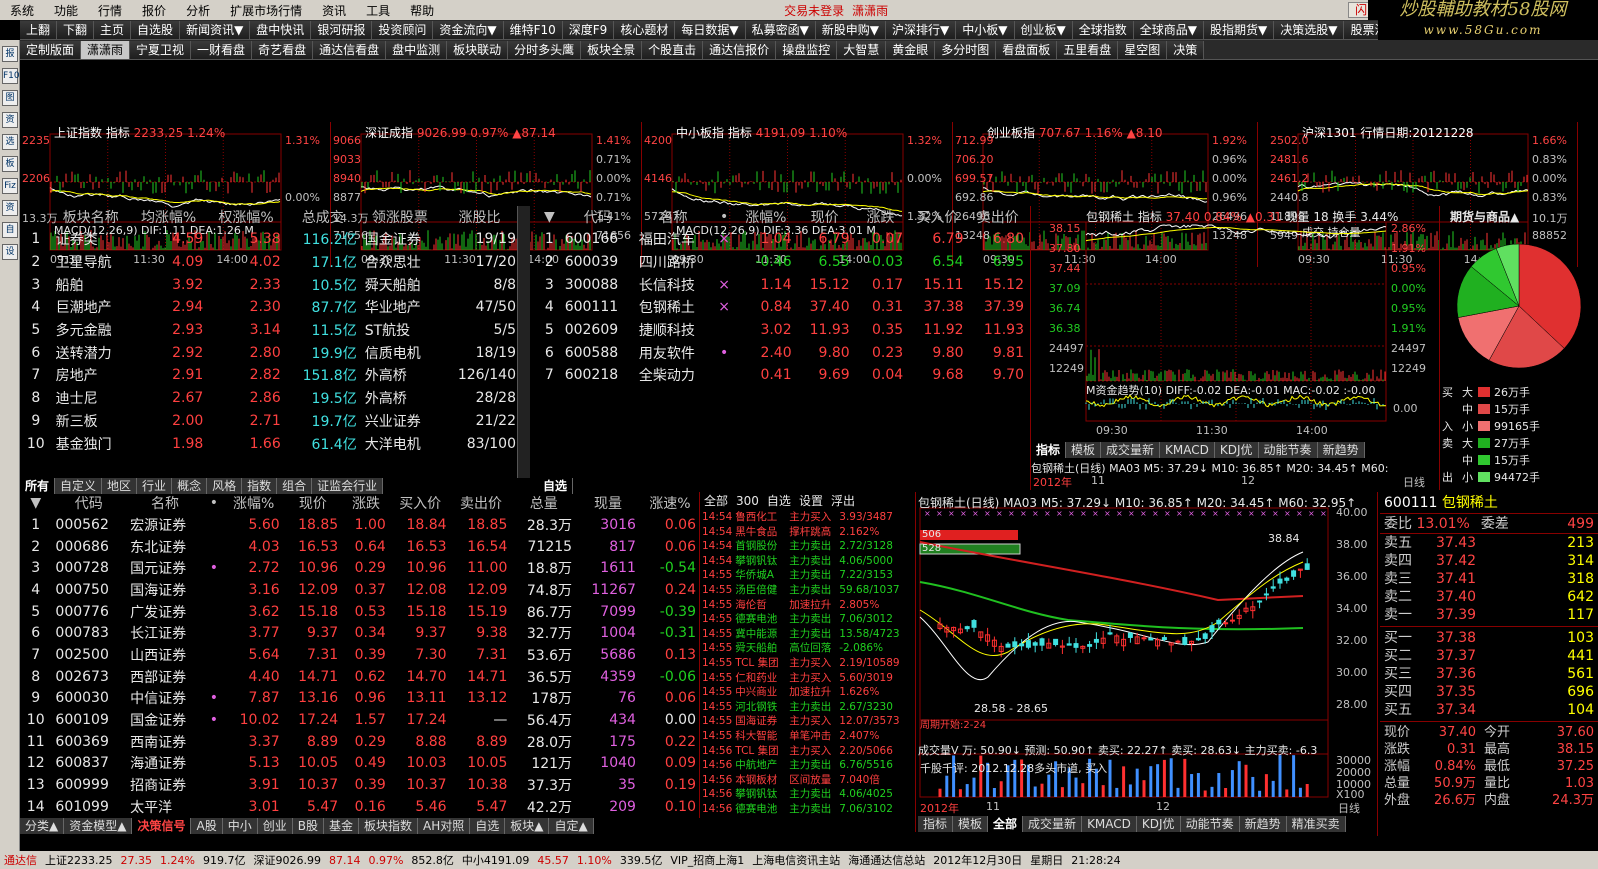 The height and width of the screenshot is (869, 1598). What do you see at coordinates (341, 826) in the screenshot?
I see `stock-list-tab: 基金` at bounding box center [341, 826].